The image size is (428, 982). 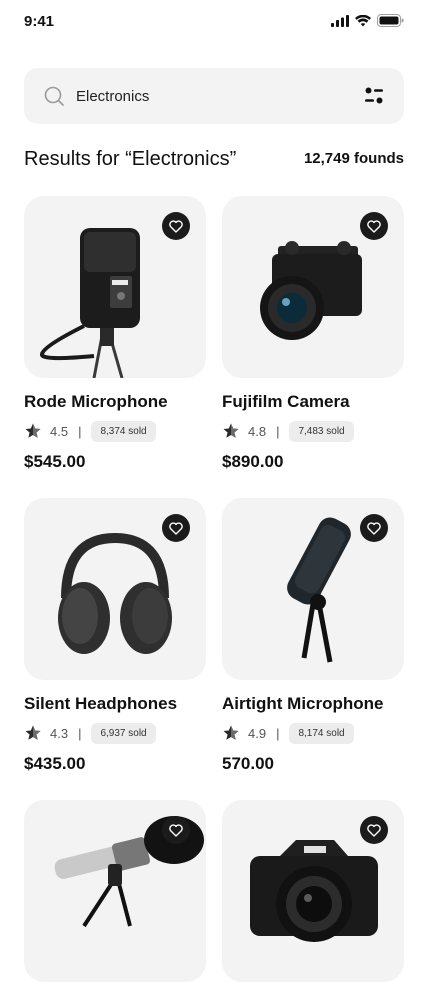 I want to click on status-time: 9:41, so click(x=39, y=21).